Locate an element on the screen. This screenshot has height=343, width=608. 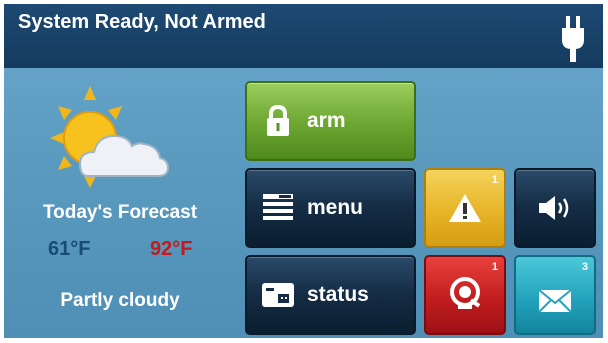
temperature-low: 61°F is located at coordinates (69, 249).